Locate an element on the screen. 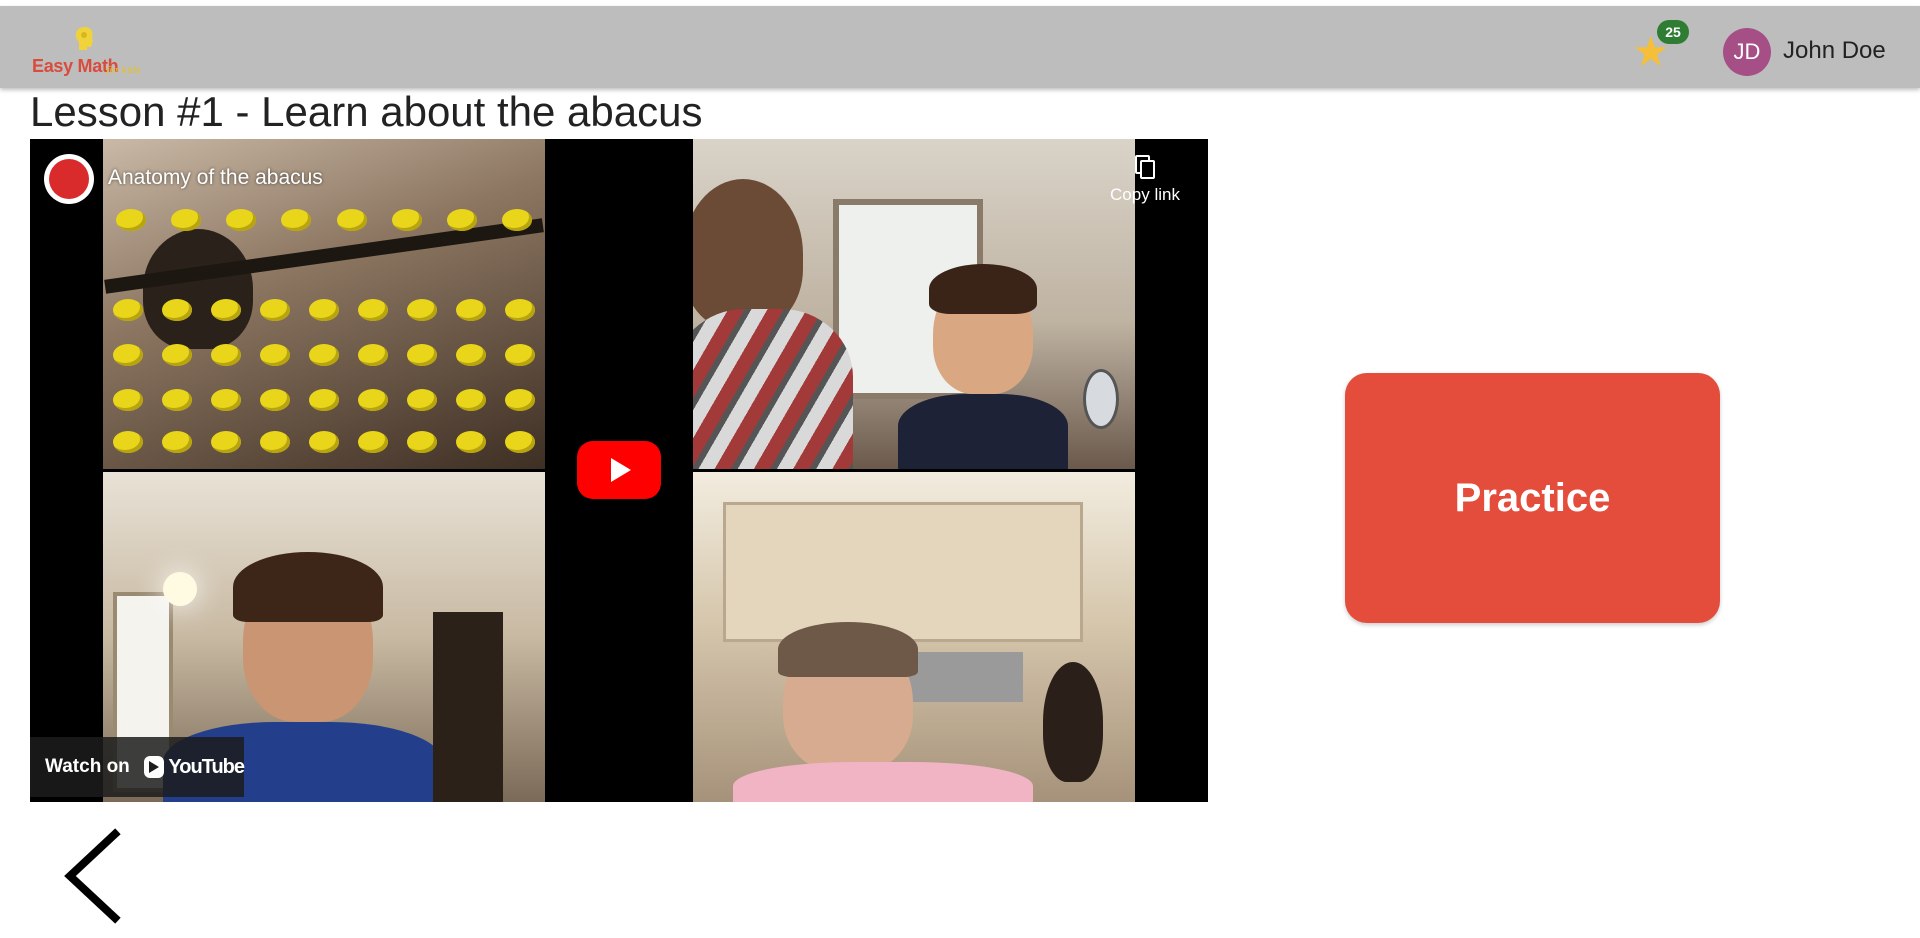  boy-shirt is located at coordinates (983, 431).